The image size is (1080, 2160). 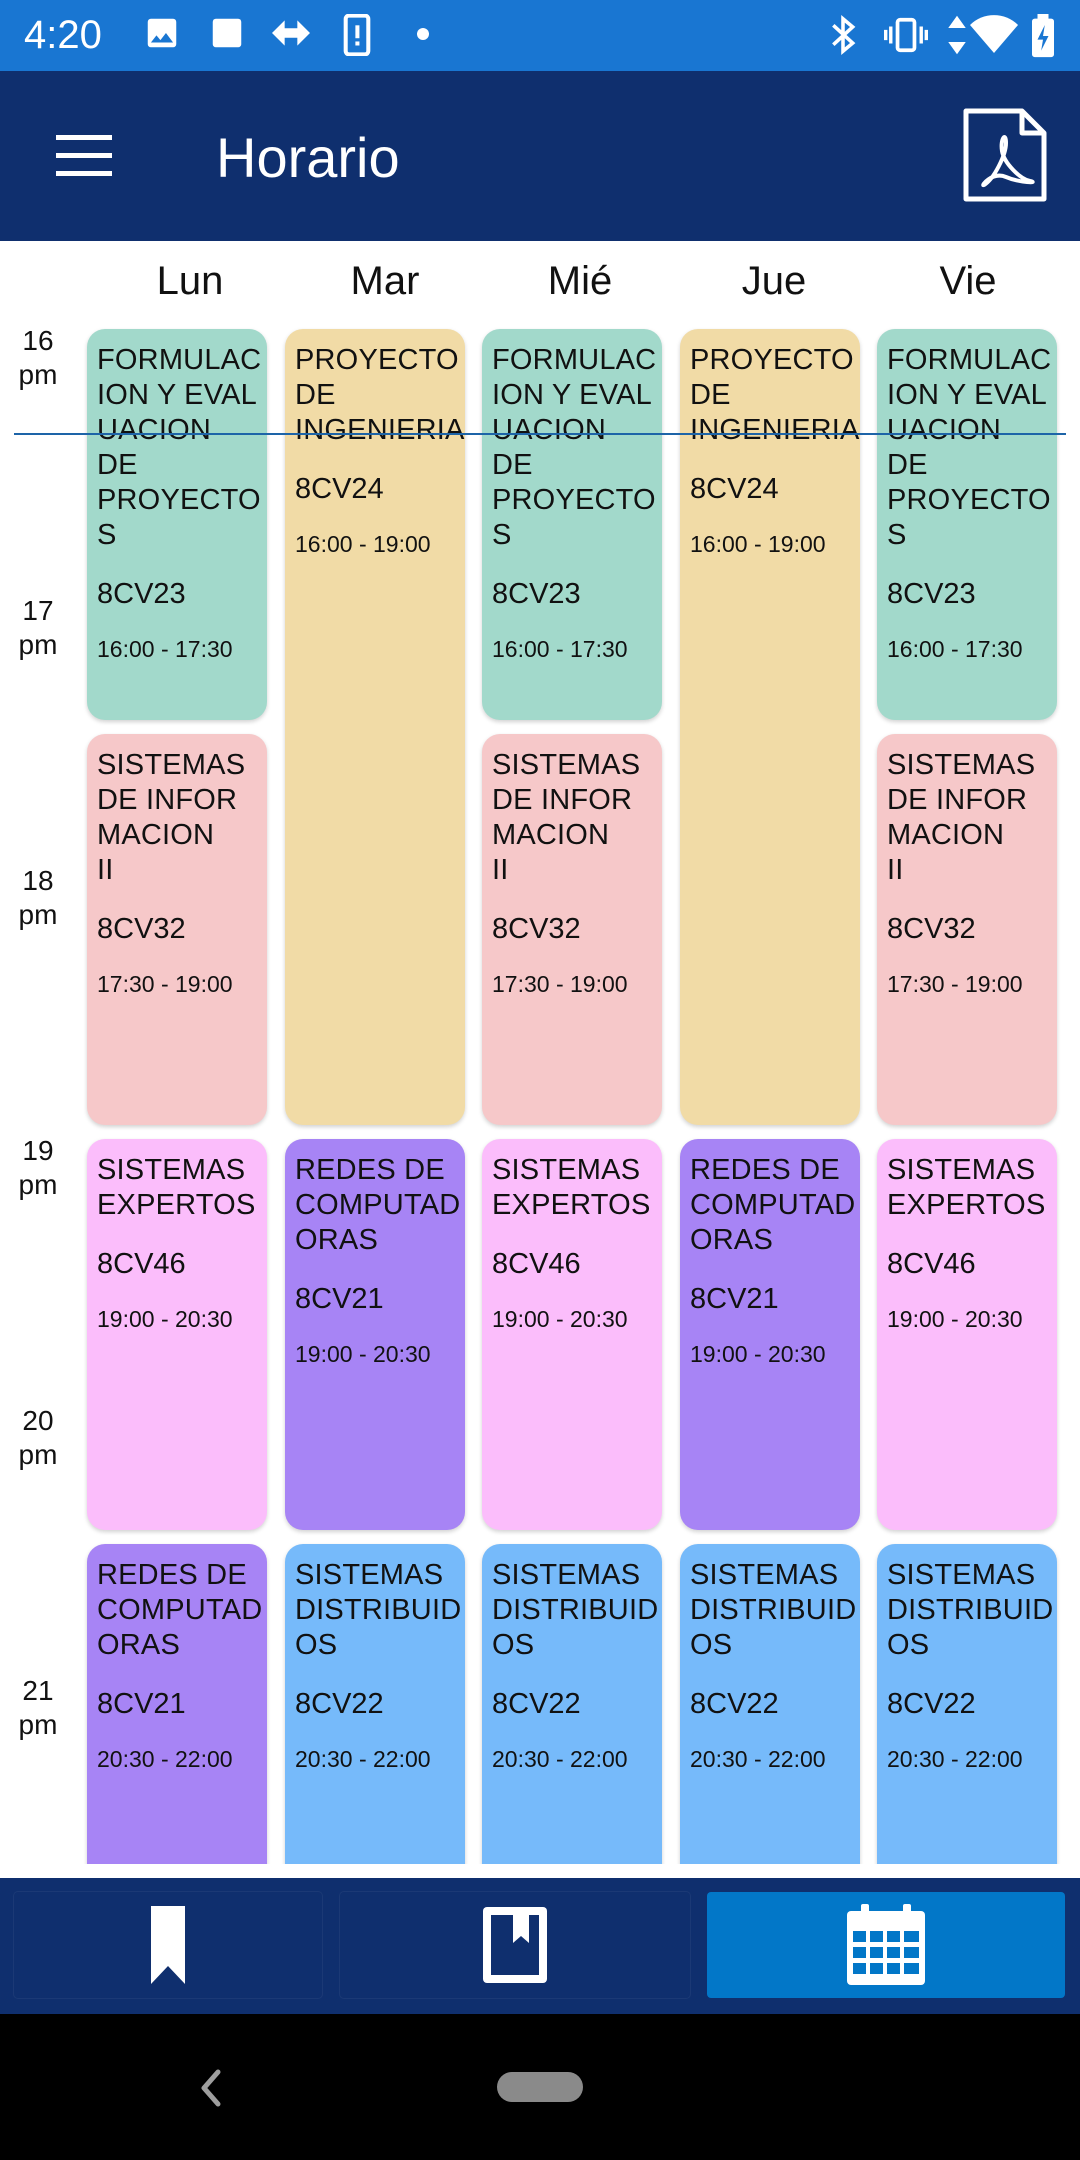 What do you see at coordinates (758, 544) in the screenshot?
I see `class-time: 16:00 - 19:00` at bounding box center [758, 544].